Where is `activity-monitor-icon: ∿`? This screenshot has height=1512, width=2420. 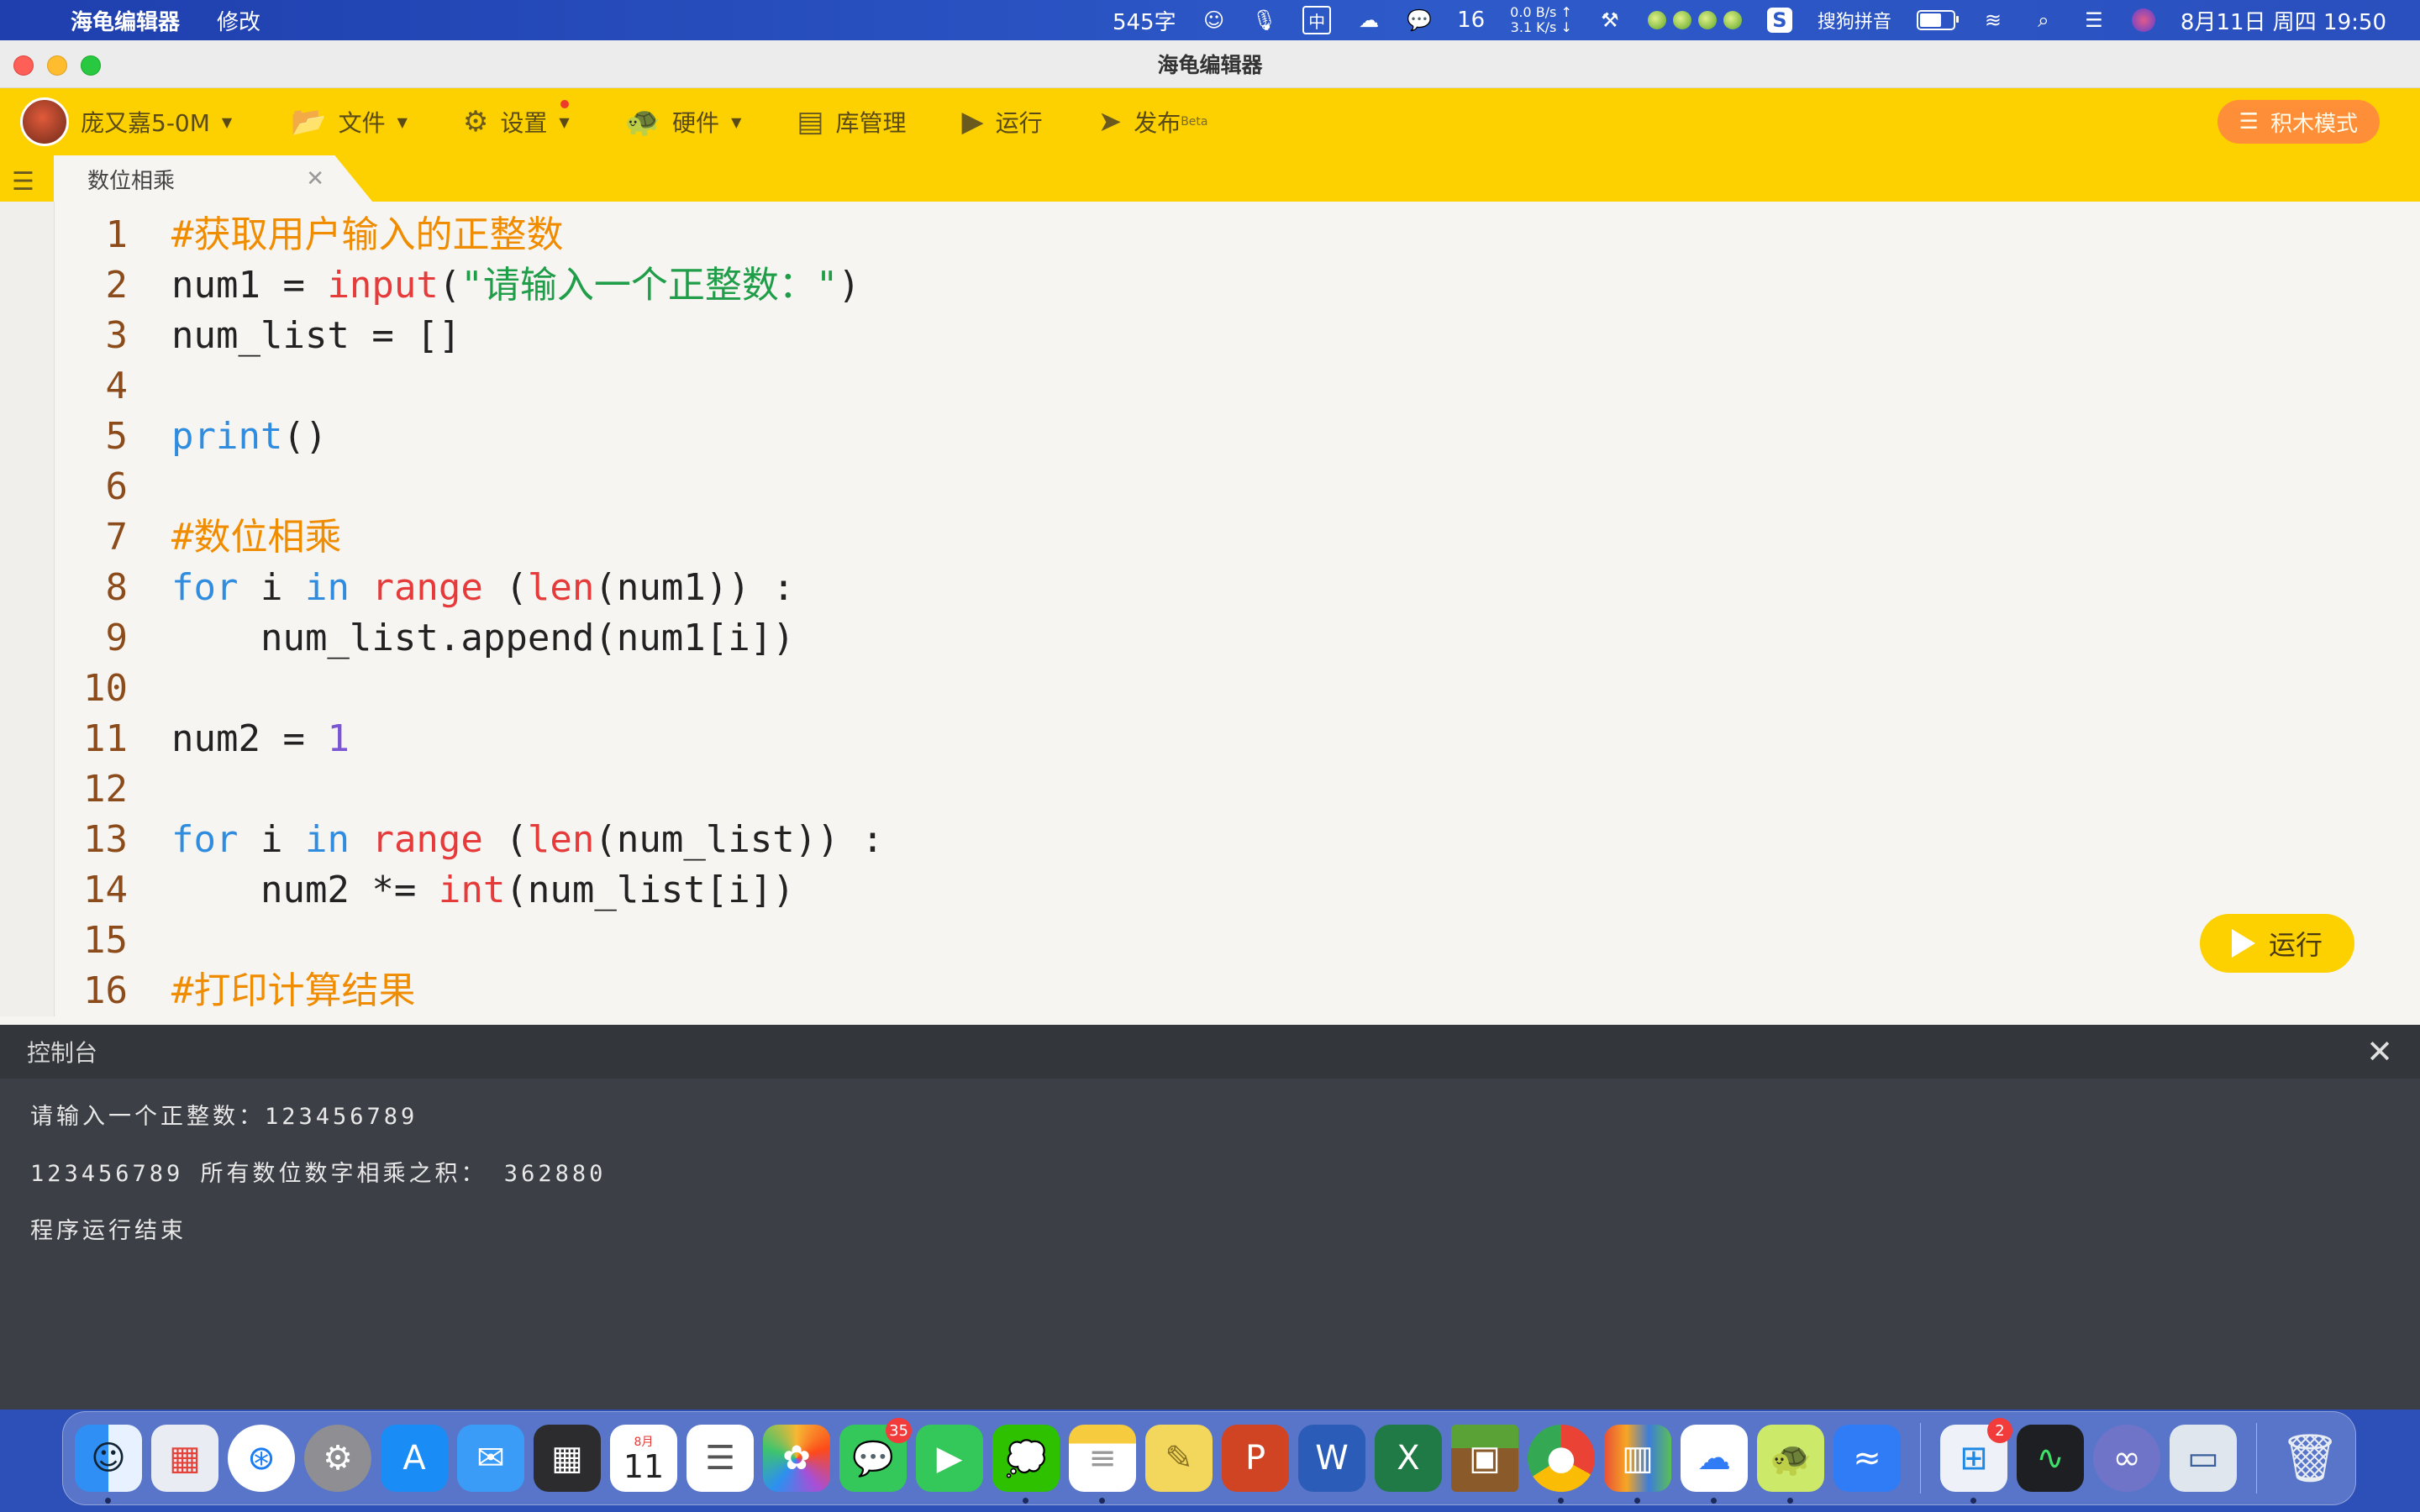
activity-monitor-icon: ∿ is located at coordinates (2050, 1458).